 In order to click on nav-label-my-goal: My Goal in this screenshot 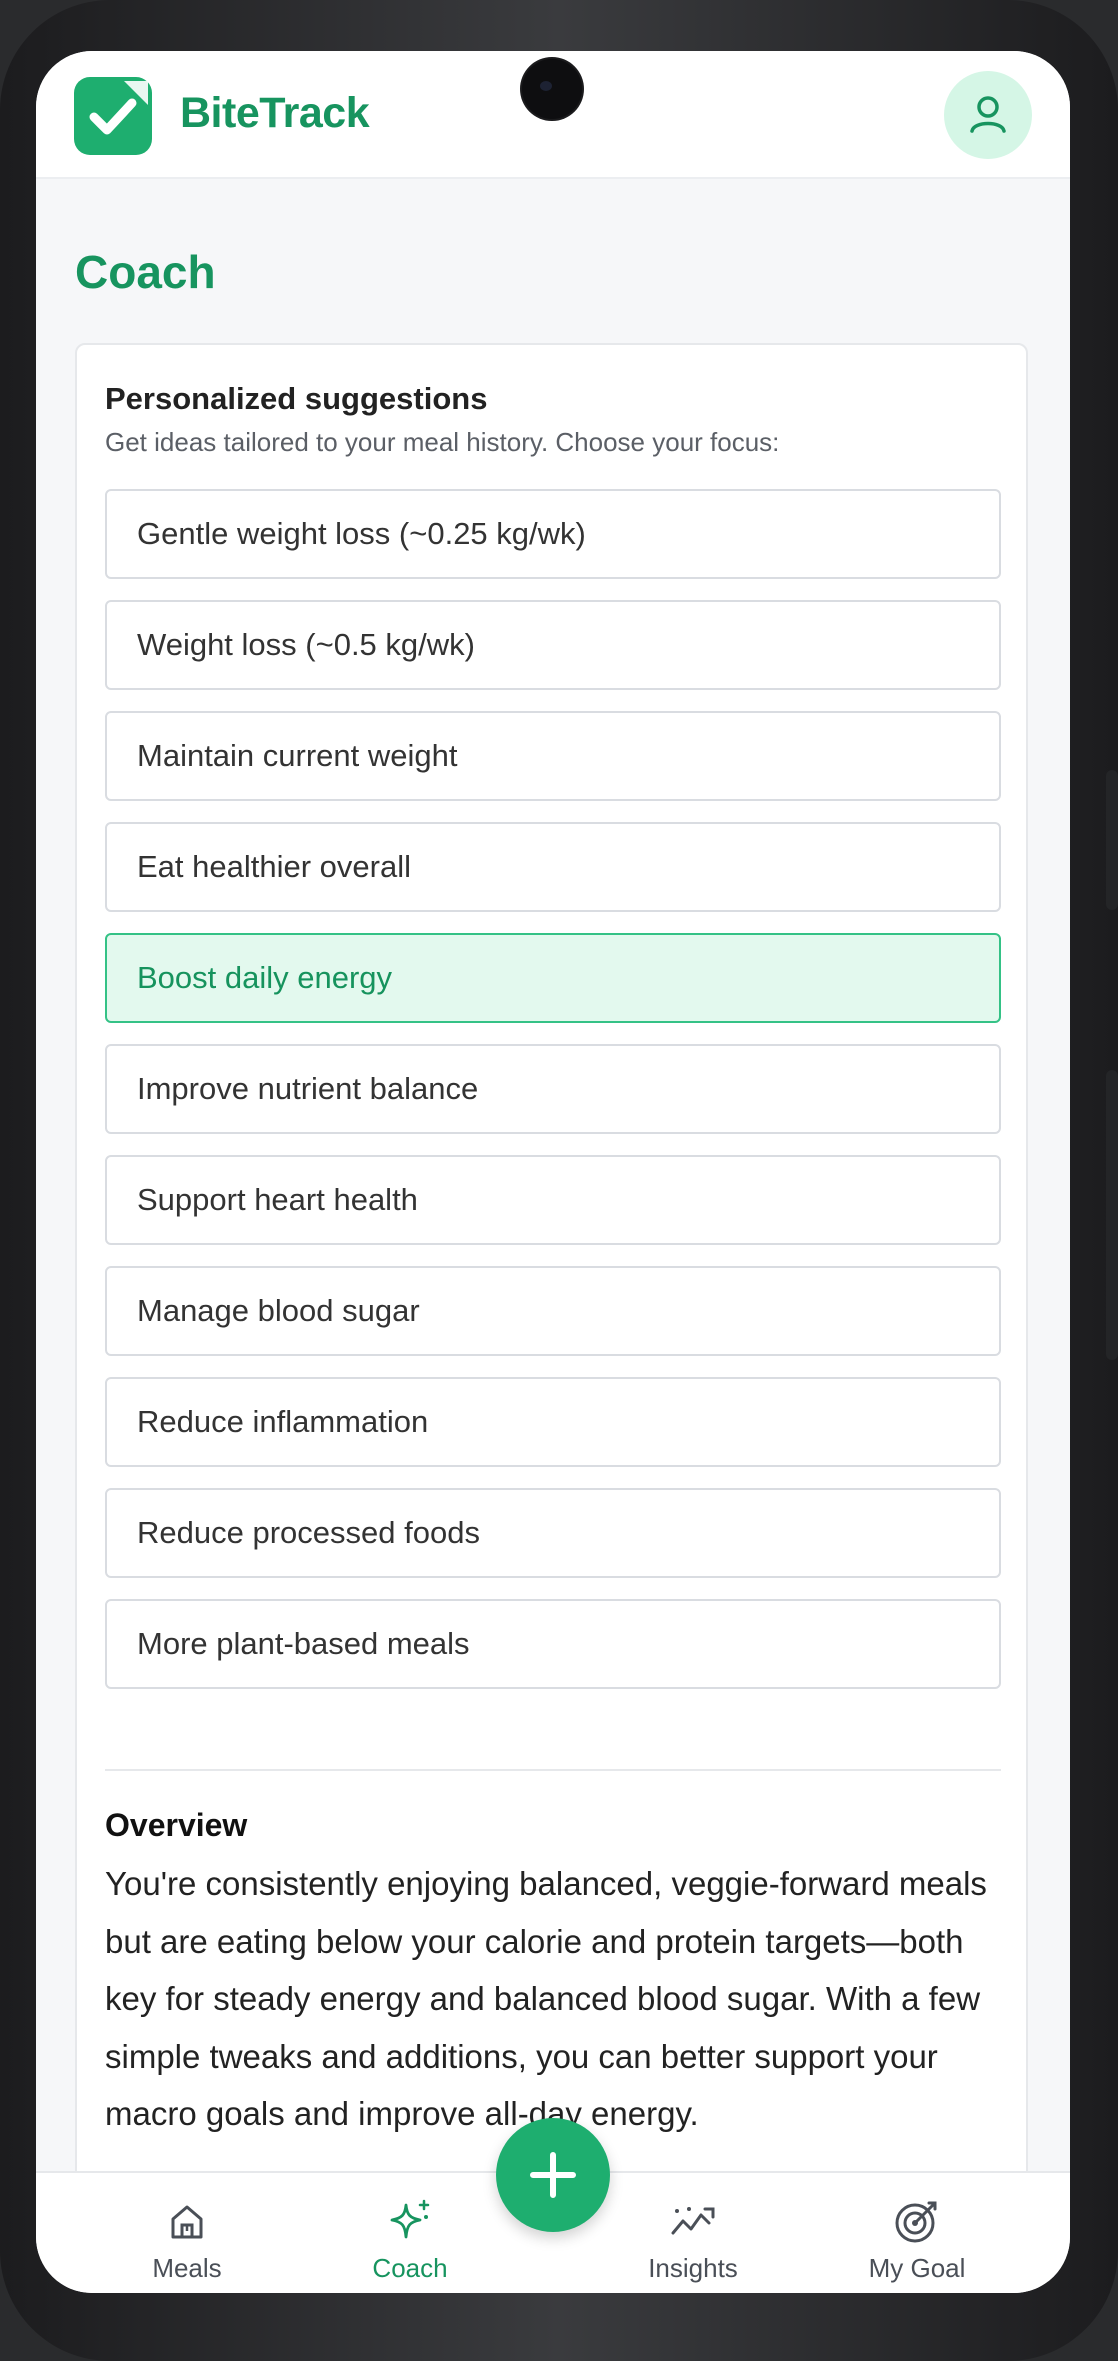, I will do `click(917, 2268)`.